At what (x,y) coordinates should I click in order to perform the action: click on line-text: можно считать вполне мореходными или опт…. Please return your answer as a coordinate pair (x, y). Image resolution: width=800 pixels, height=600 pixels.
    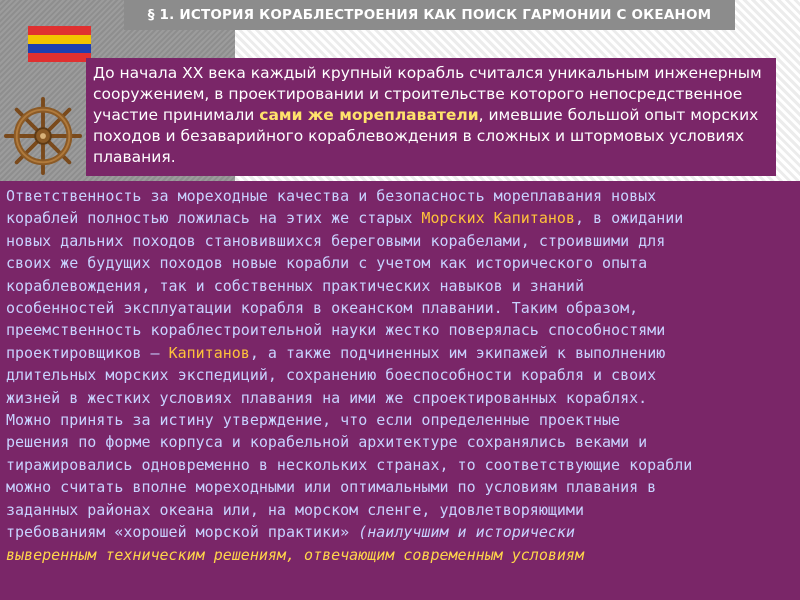
    Looking at the image, I should click on (331, 487).